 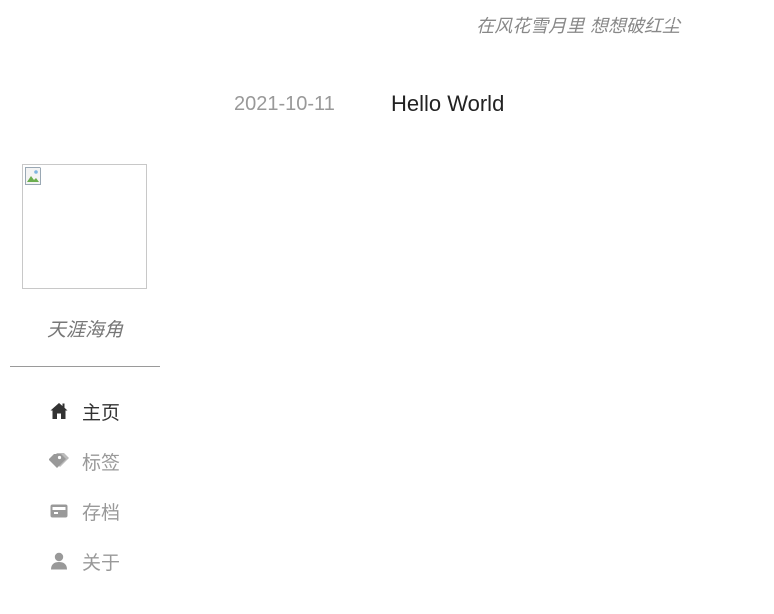 I want to click on nav-item-tags: 标签, so click(x=108, y=461).